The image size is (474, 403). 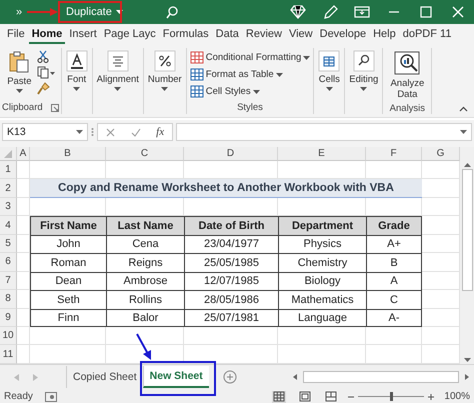 What do you see at coordinates (394, 317) in the screenshot?
I see `table-cell: A-` at bounding box center [394, 317].